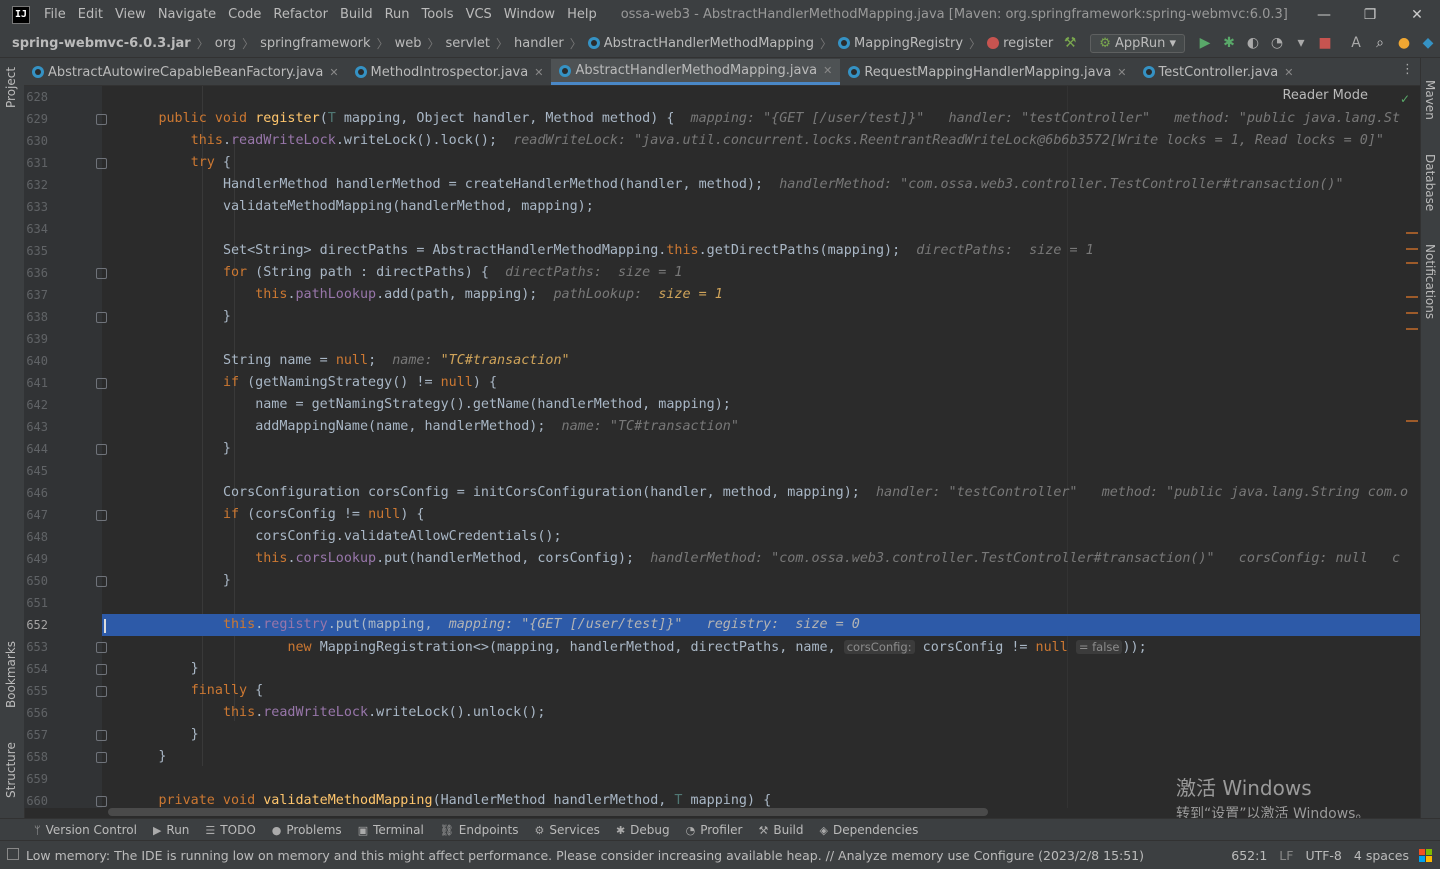 The image size is (1440, 869). What do you see at coordinates (36, 449) in the screenshot?
I see `line-number: 644` at bounding box center [36, 449].